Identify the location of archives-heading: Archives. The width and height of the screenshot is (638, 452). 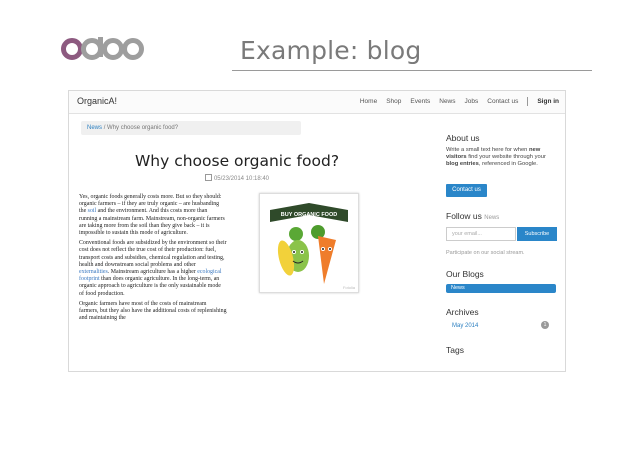
(462, 312).